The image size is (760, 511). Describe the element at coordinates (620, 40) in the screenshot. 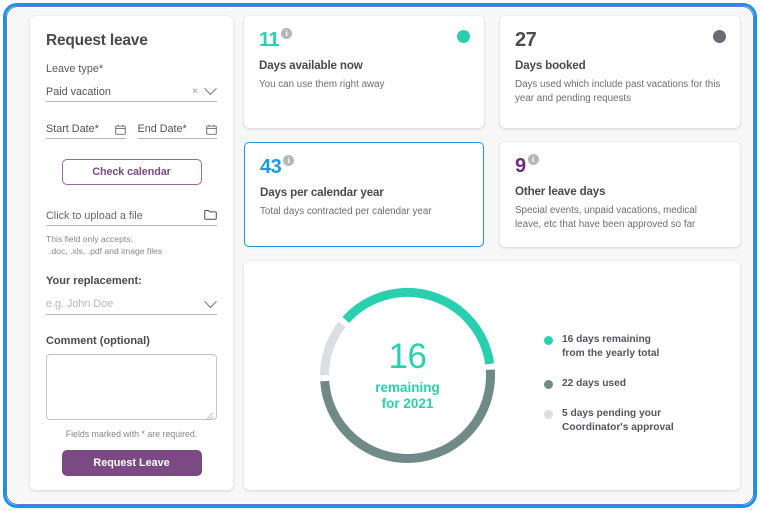

I see `stat-value-row: 27` at that location.